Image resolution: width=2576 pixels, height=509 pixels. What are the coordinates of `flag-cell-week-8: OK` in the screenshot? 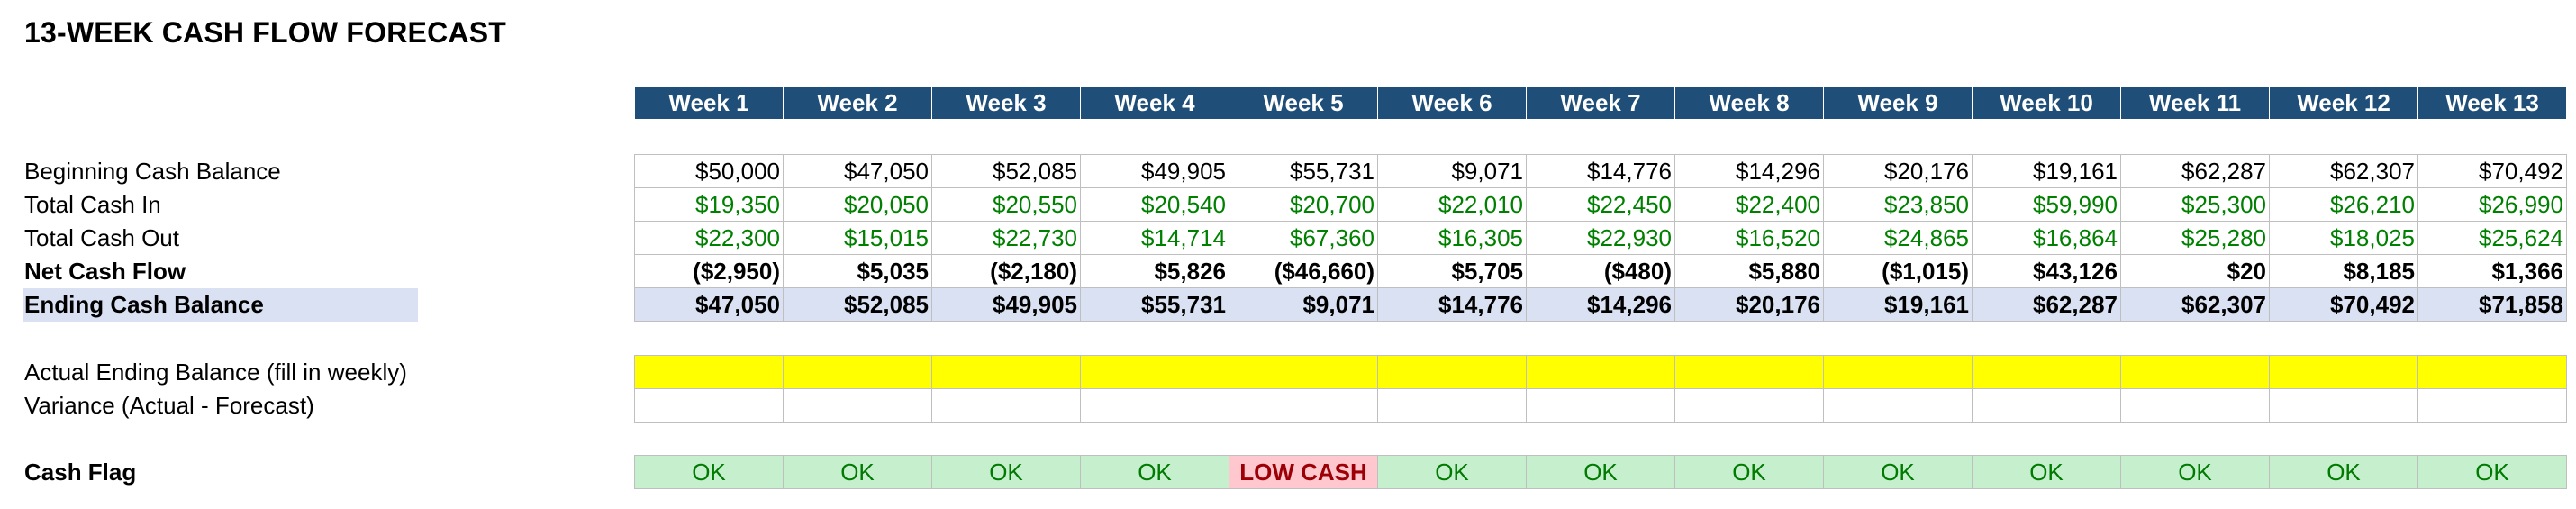 It's located at (1749, 472).